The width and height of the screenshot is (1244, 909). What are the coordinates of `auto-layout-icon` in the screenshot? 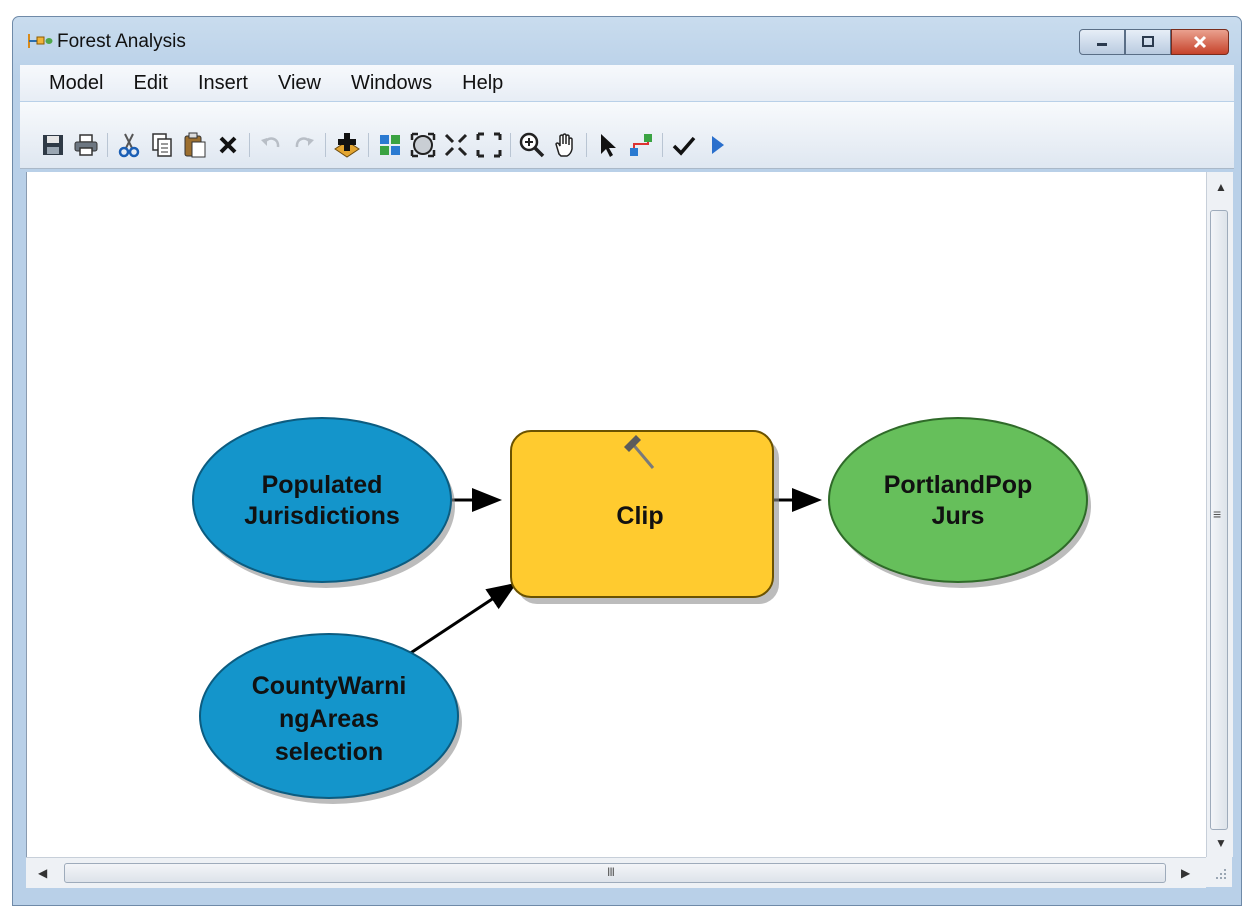 It's located at (390, 145).